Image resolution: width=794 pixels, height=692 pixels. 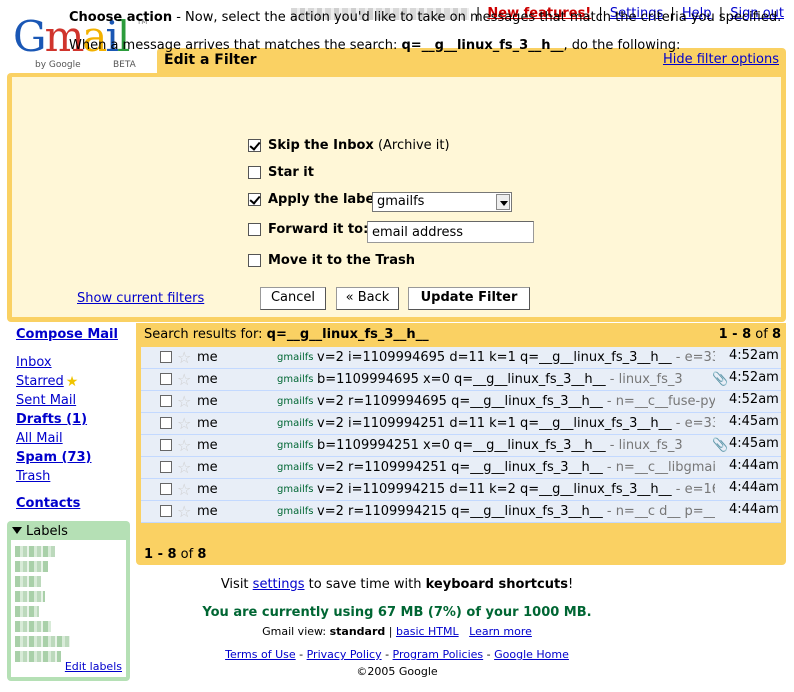 I want to click on view-prefix: Gmail view:, so click(x=296, y=631).